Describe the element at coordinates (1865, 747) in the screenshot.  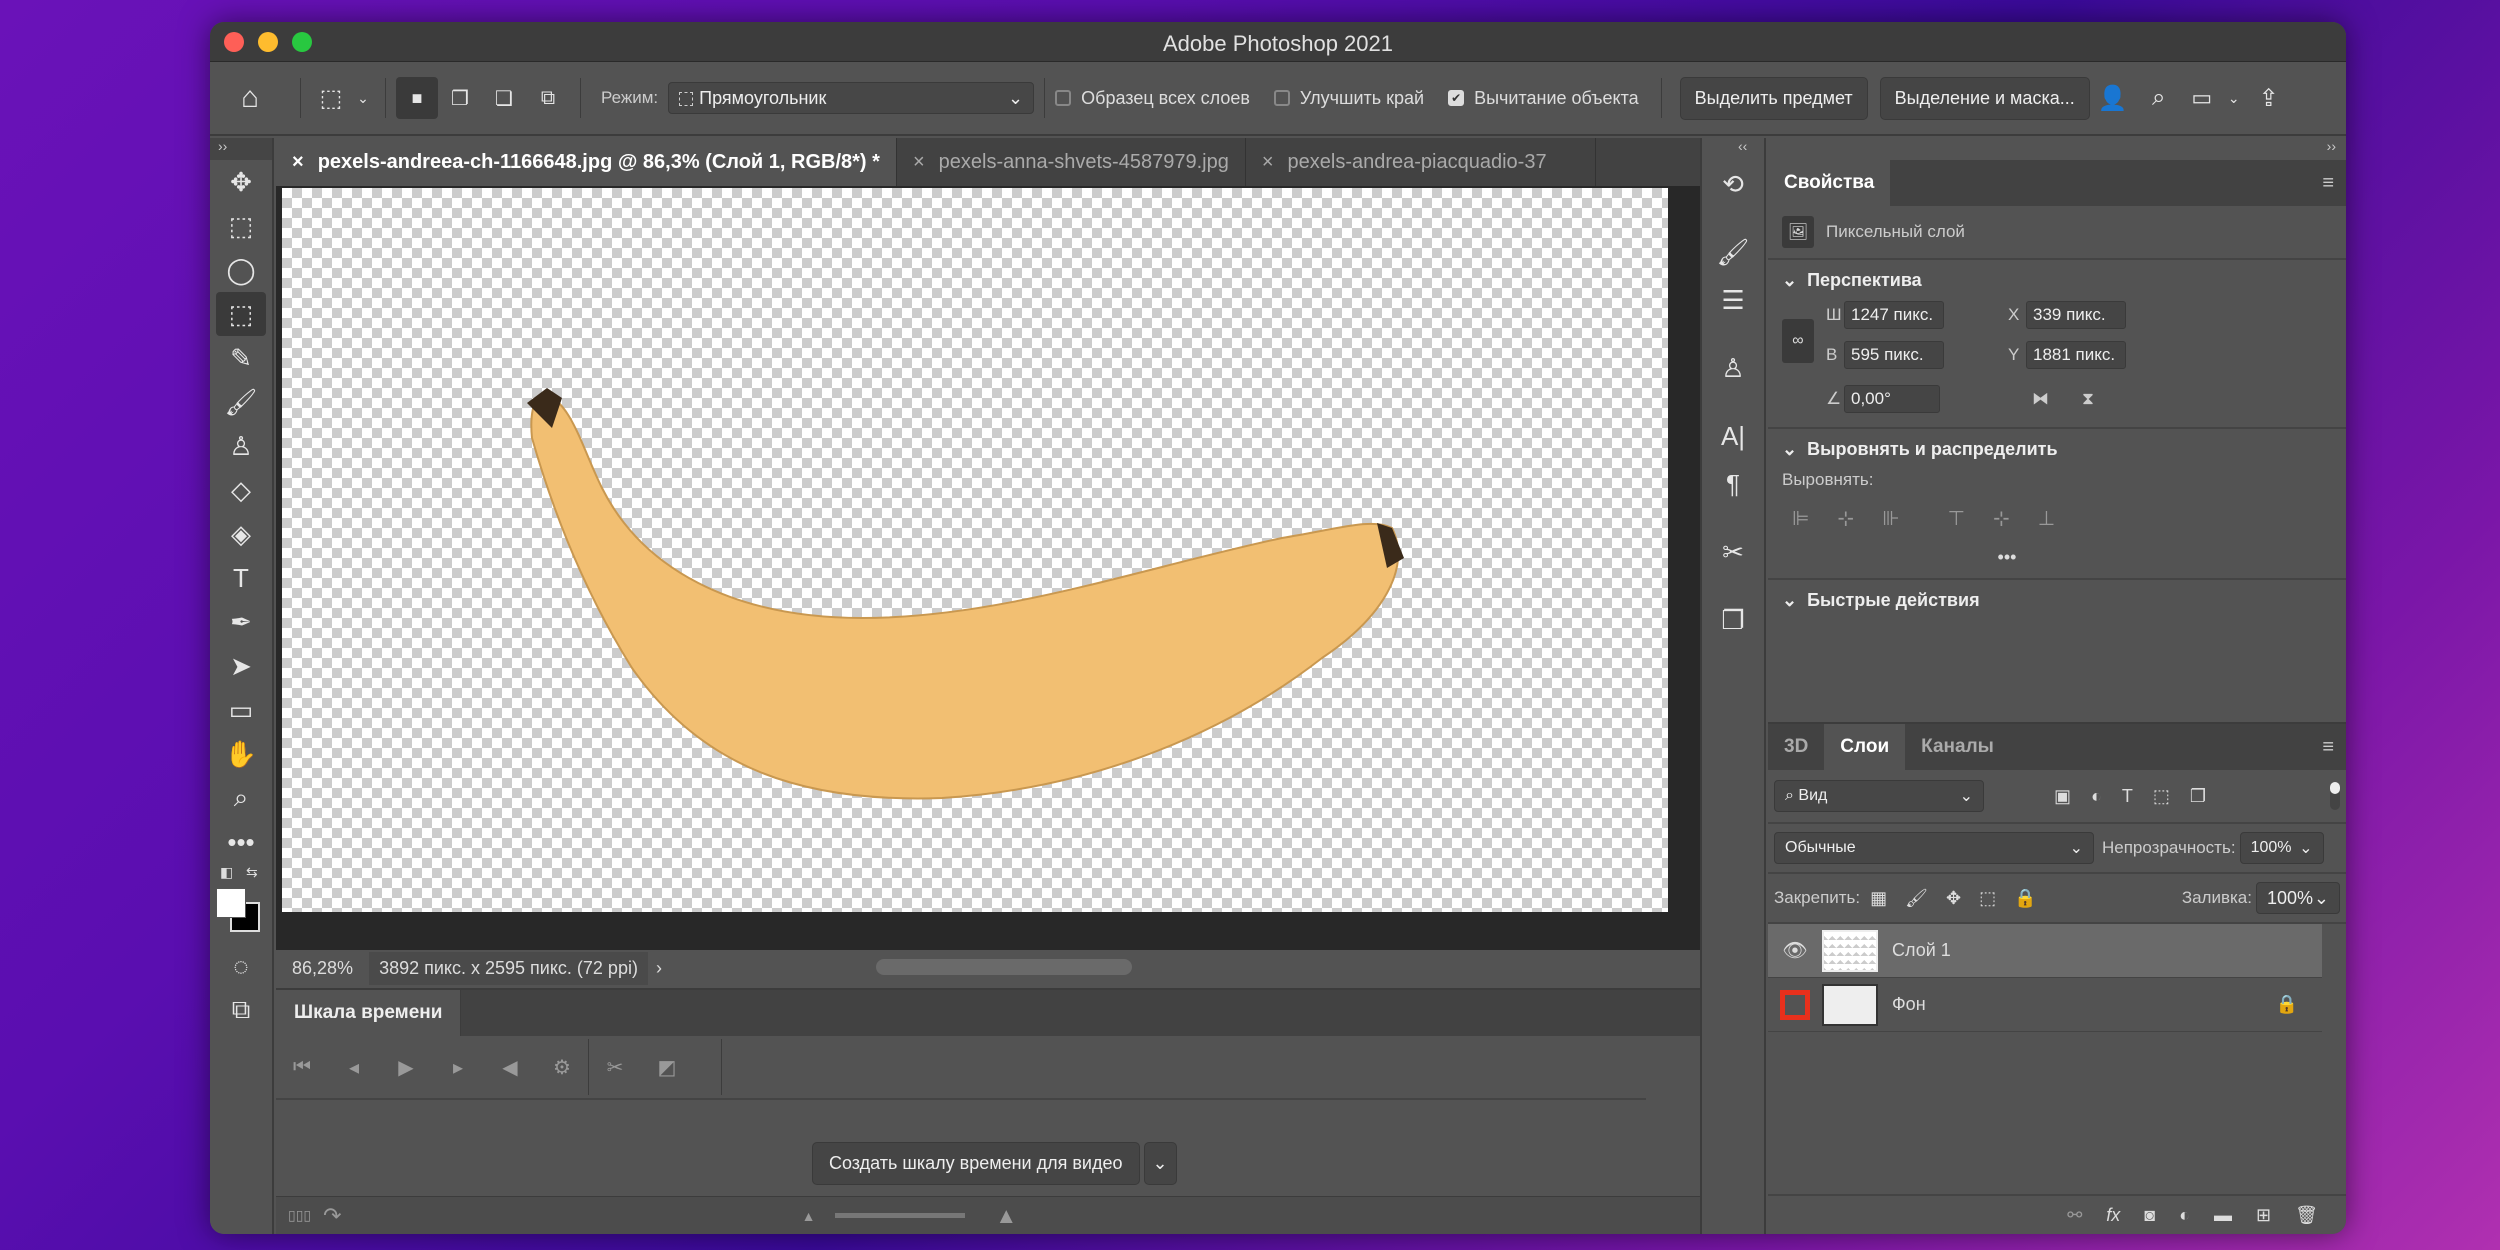
I see `tab-layers: Слои` at that location.